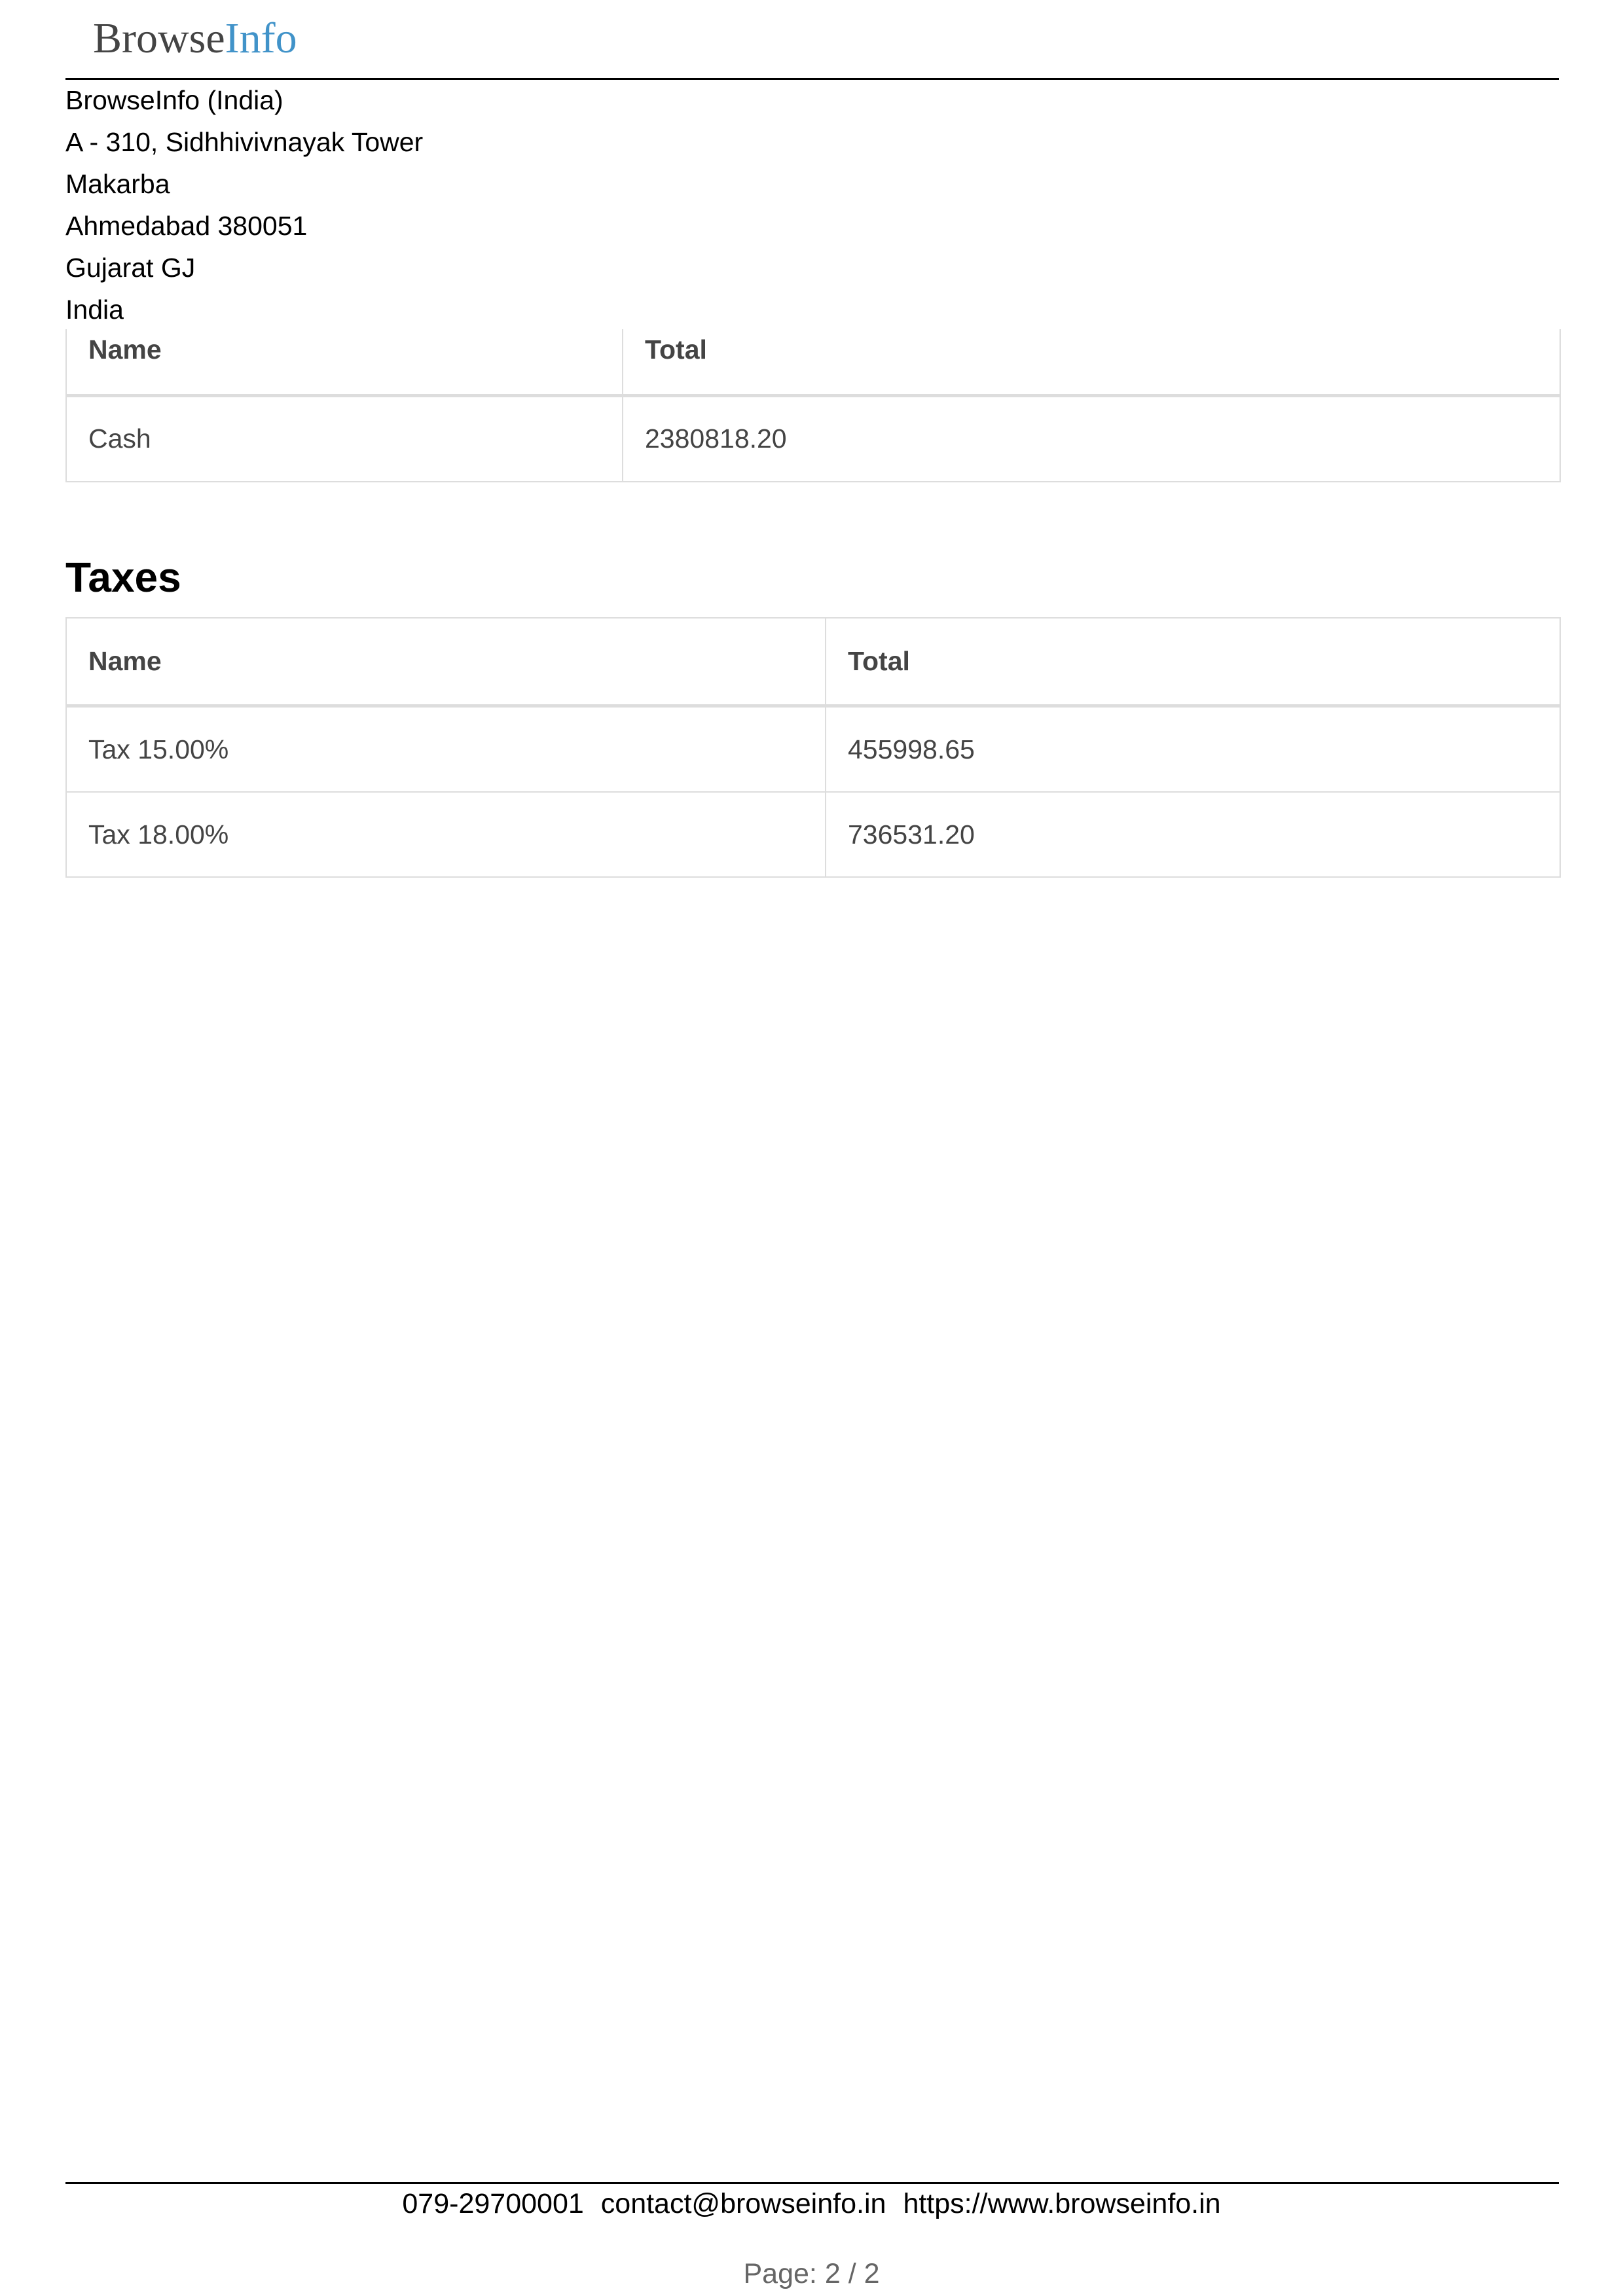  I want to click on table-row: Cash 2380818.20, so click(813, 438).